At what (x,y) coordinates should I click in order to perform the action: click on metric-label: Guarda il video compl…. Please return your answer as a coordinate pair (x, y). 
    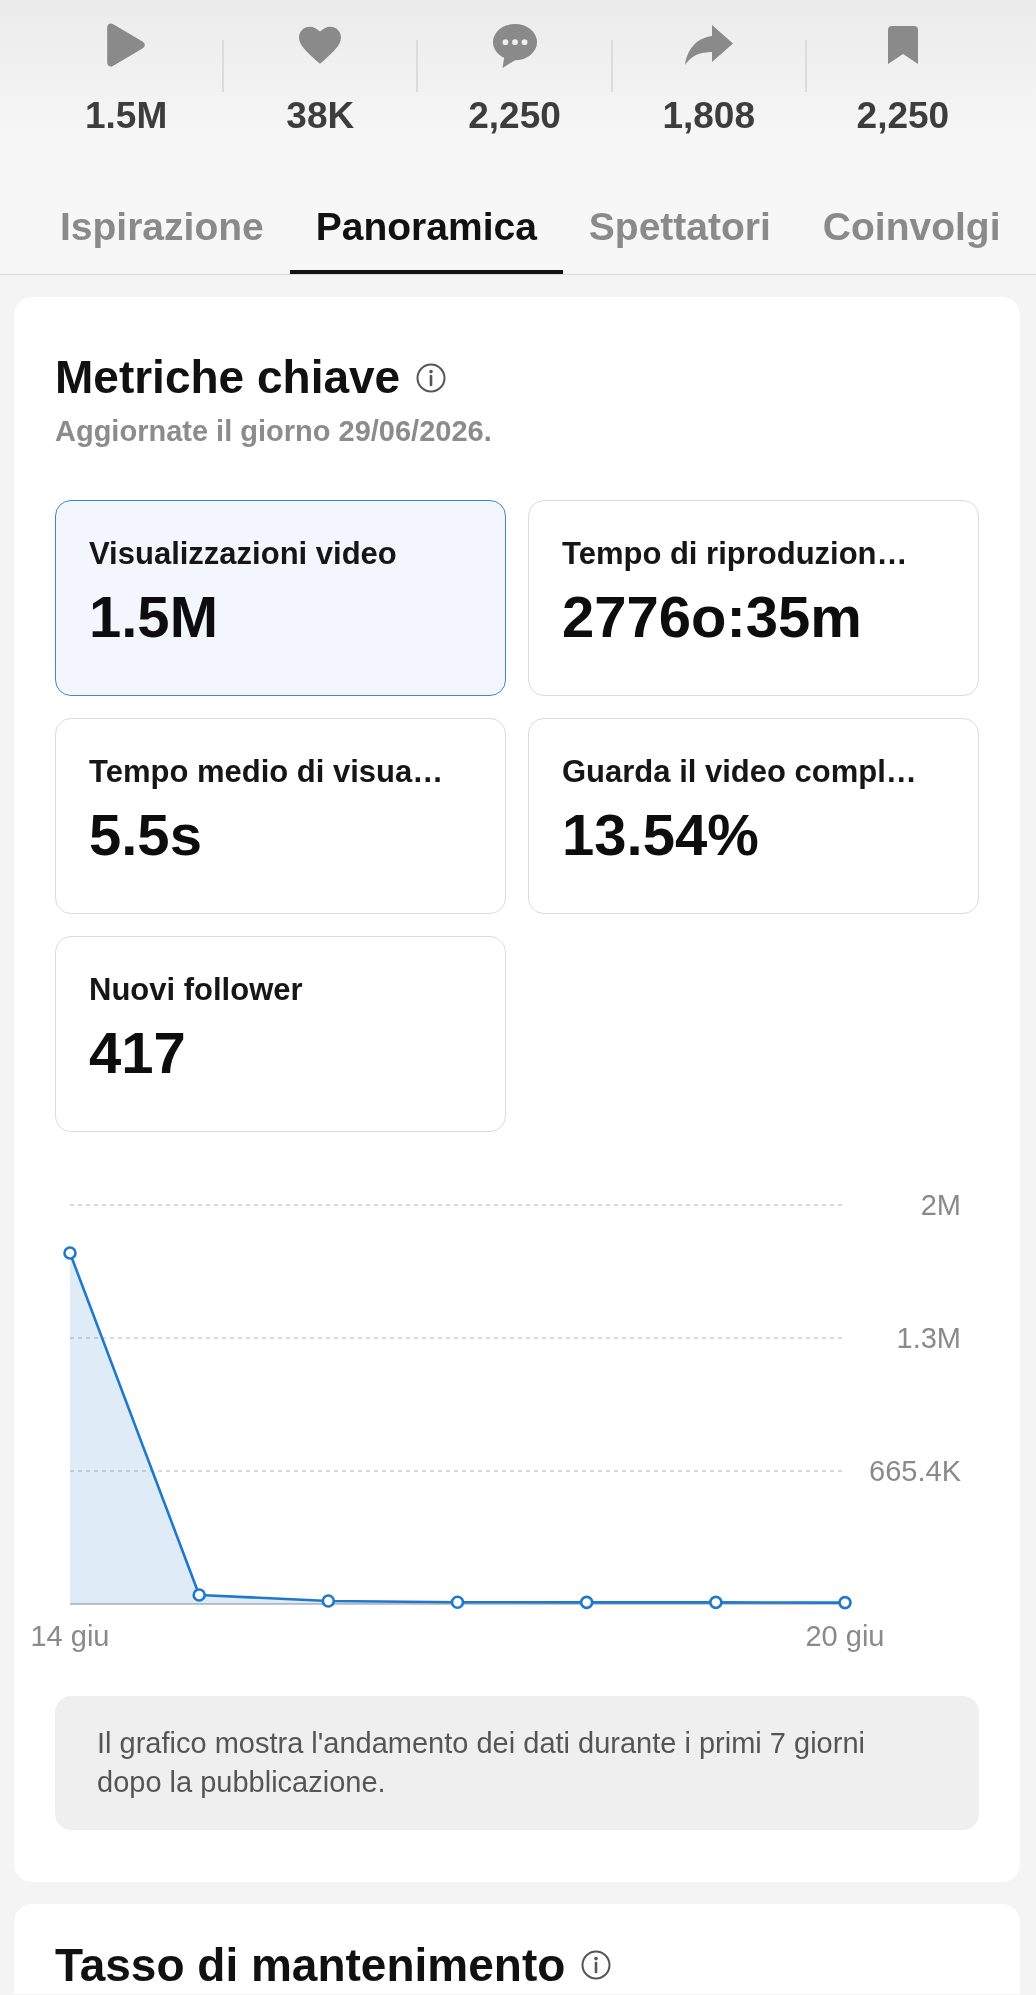
    Looking at the image, I should click on (740, 771).